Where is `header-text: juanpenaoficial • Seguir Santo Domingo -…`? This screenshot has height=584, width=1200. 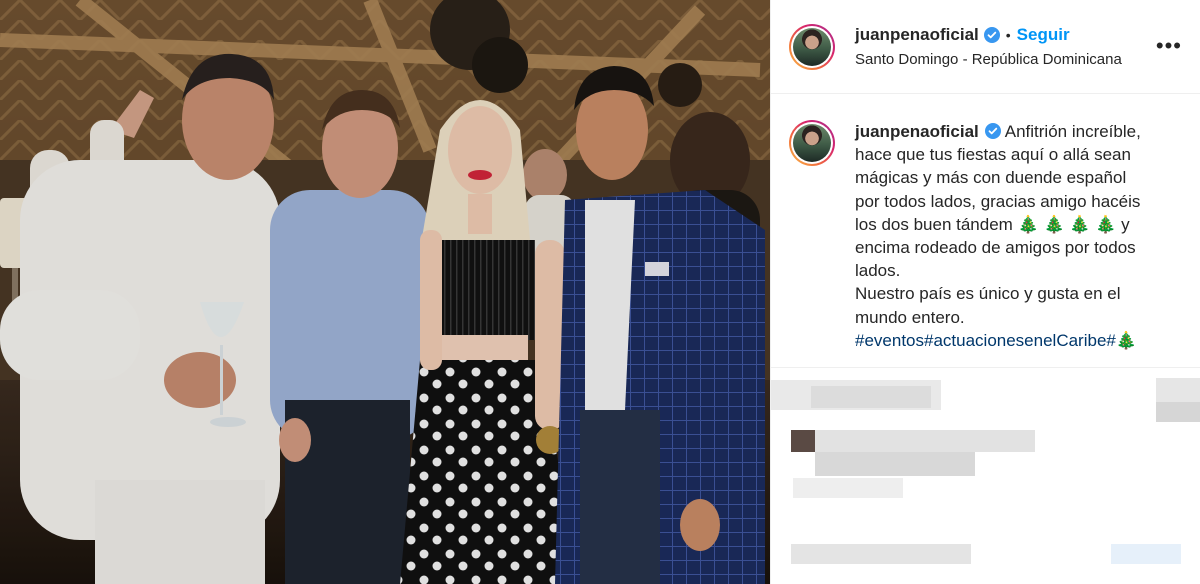
header-text: juanpenaoficial • Seguir Santo Domingo -… is located at coordinates (988, 46).